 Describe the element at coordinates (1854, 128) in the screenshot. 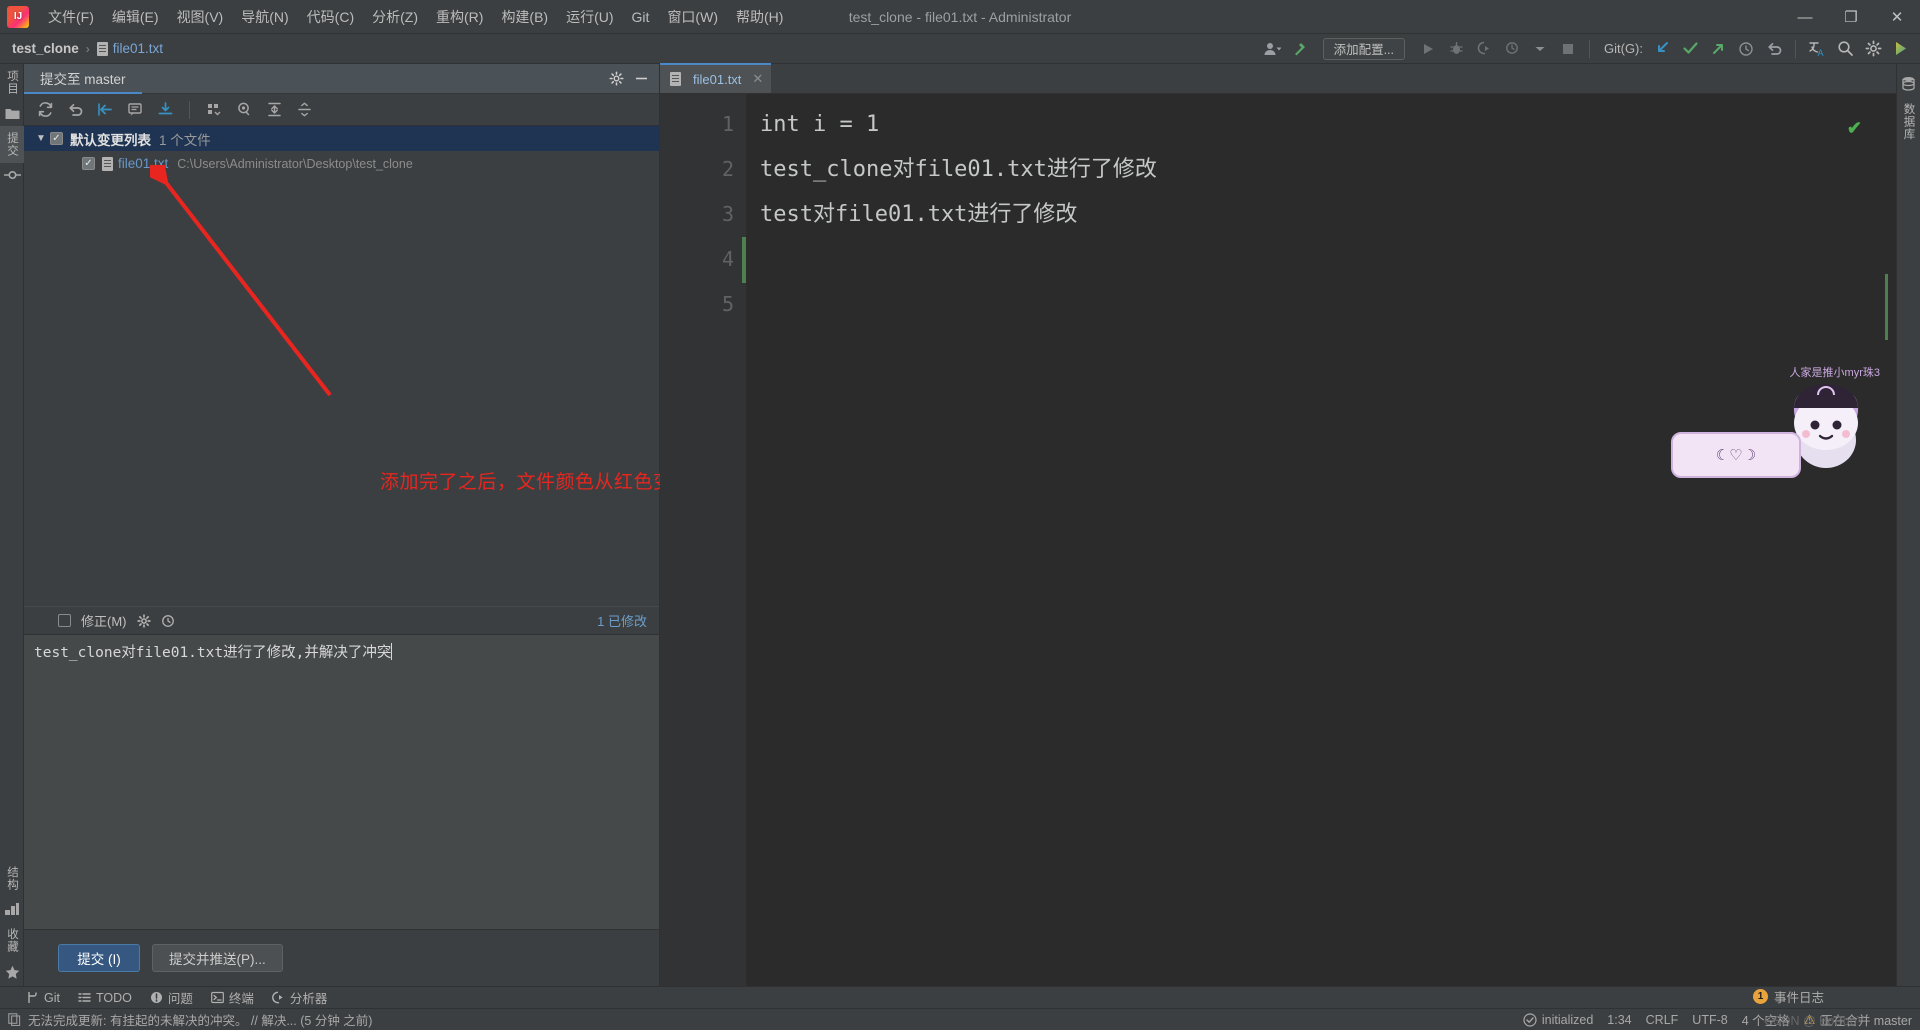

I see `inspection-ok-icon: ✔` at that location.